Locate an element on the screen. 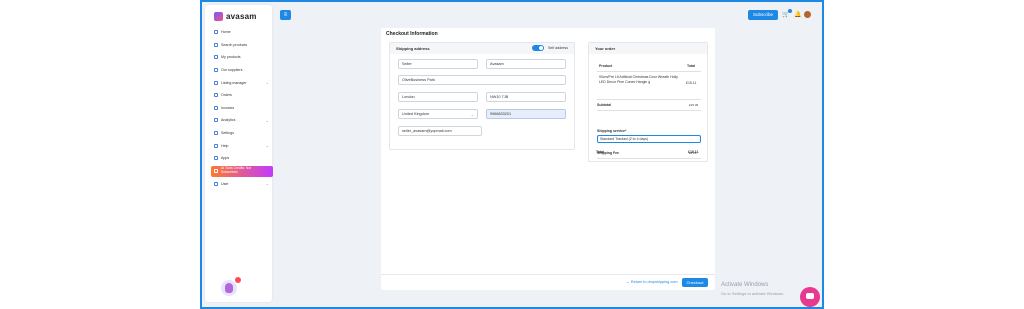  checkout-button: Checkout is located at coordinates (695, 282).